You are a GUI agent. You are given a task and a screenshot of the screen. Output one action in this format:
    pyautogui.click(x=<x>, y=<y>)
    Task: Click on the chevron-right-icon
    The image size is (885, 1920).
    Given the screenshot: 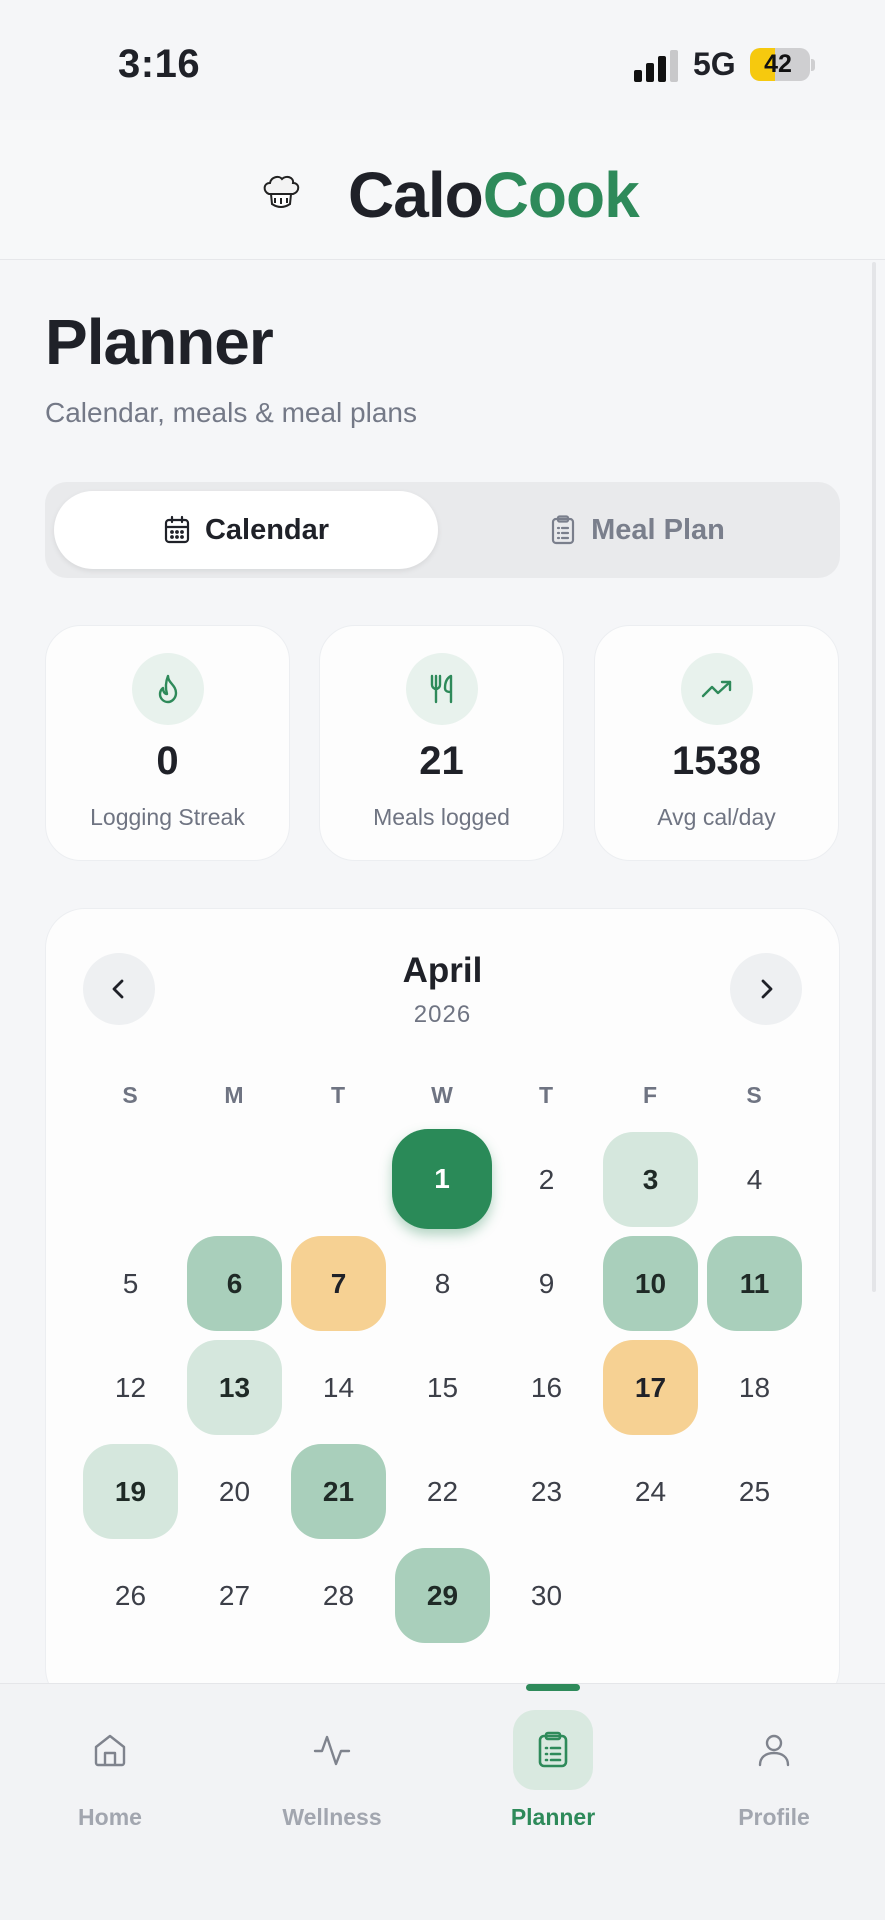 What is the action you would take?
    pyautogui.click(x=767, y=989)
    